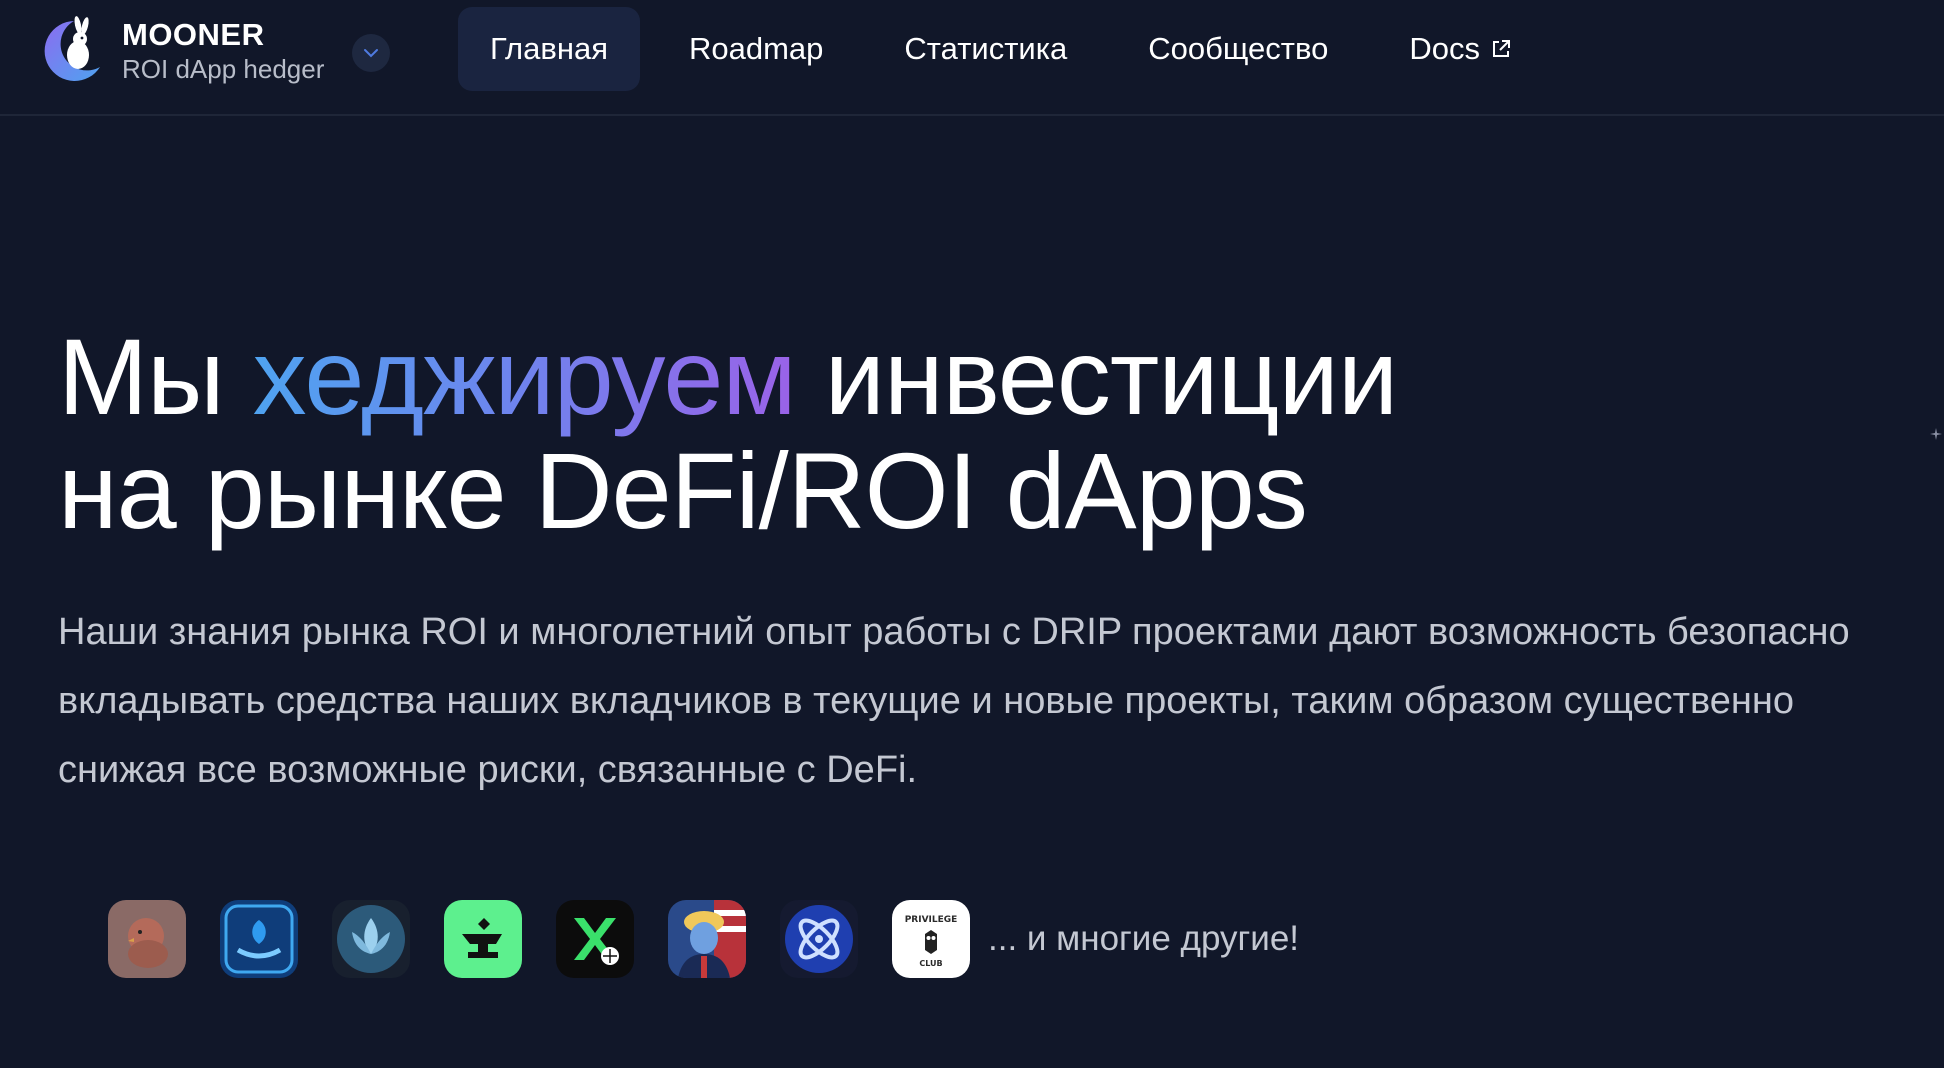  I want to click on x-ball-icon, so click(595, 939).